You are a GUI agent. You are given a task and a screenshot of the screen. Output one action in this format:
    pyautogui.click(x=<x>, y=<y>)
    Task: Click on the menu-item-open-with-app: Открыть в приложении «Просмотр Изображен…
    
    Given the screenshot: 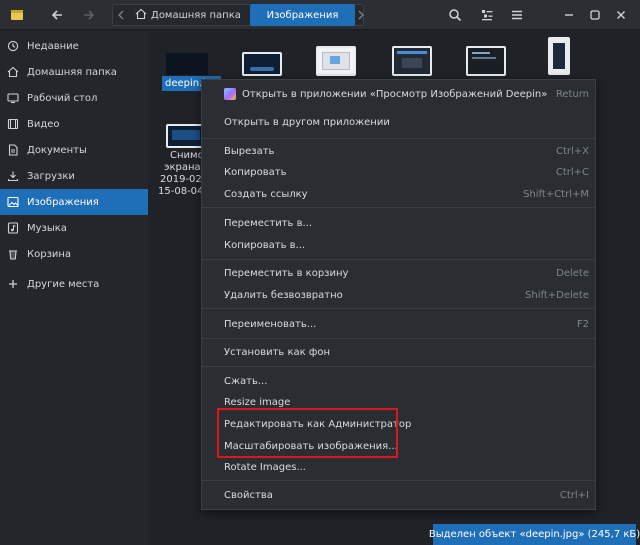 What is the action you would take?
    pyautogui.click(x=398, y=94)
    